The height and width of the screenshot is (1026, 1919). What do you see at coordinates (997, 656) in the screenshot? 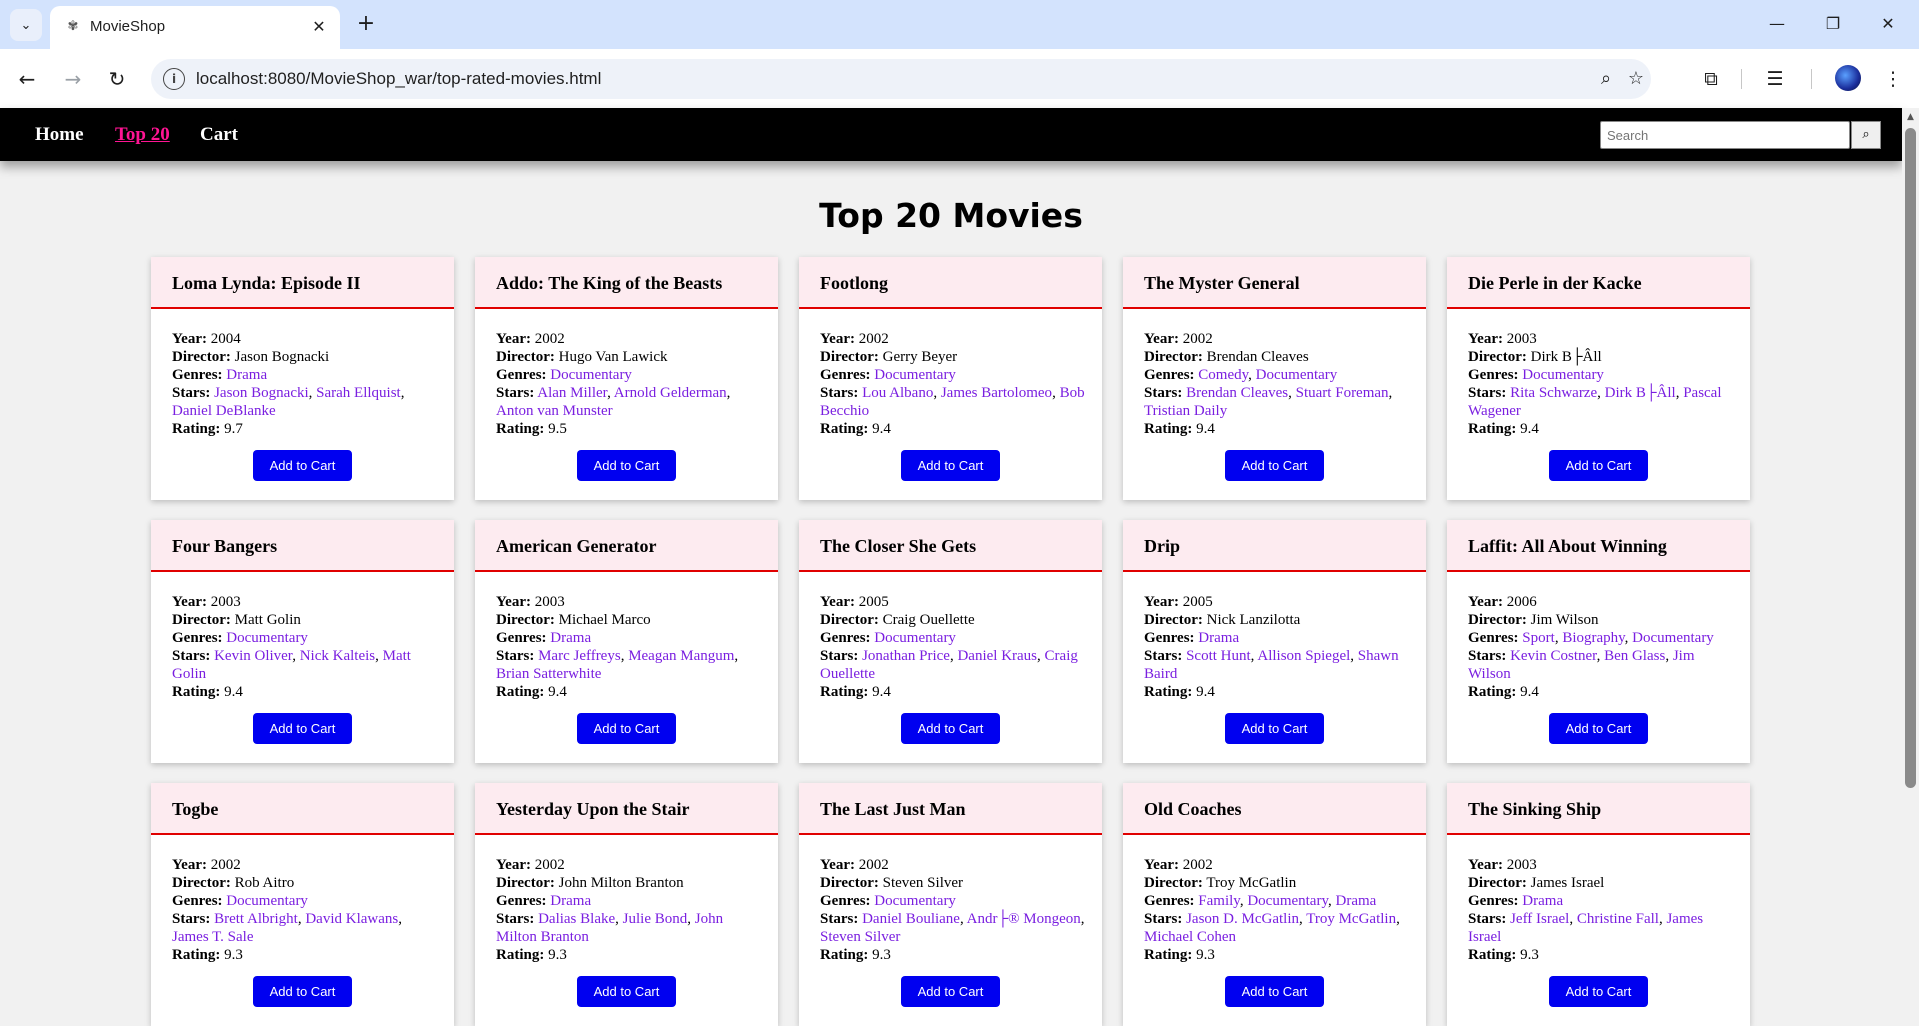
I see `star-link: Daniel Kraus` at bounding box center [997, 656].